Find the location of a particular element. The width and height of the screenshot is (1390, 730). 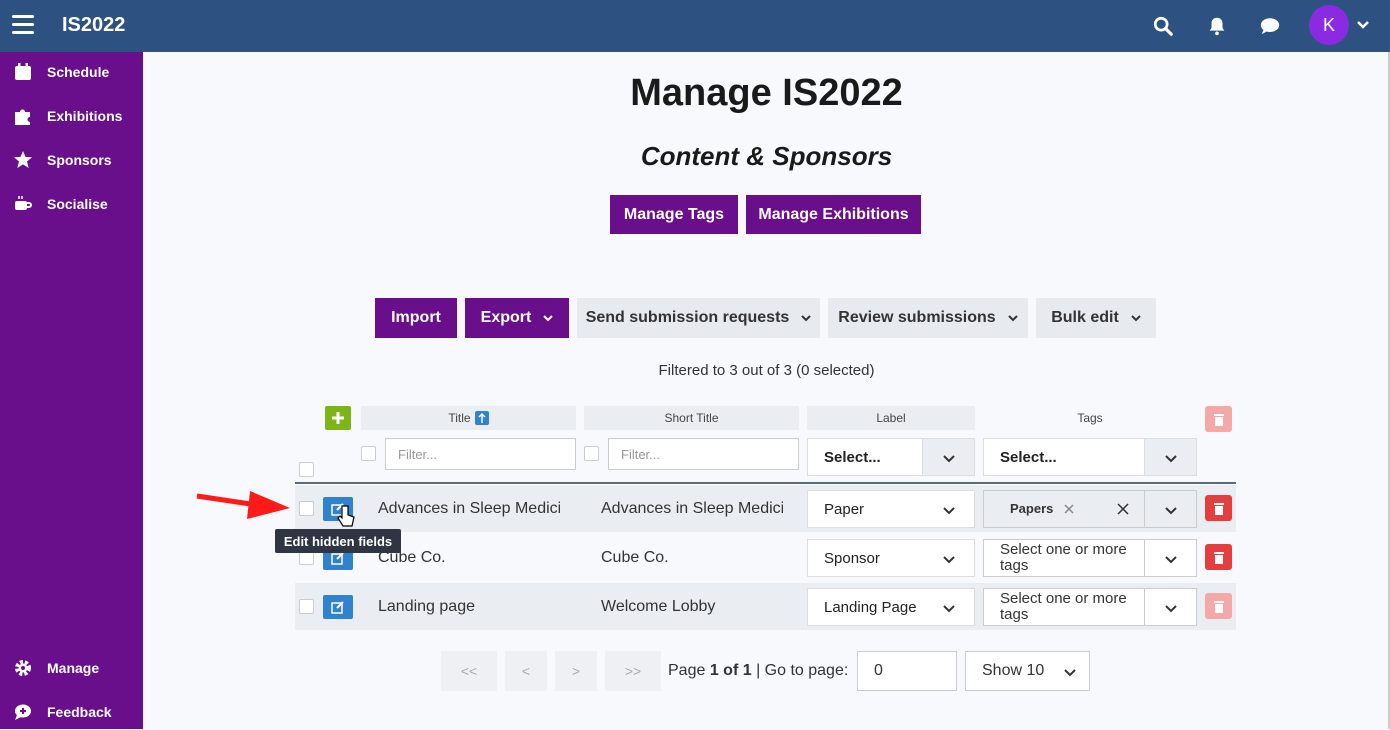

feedback-icon is located at coordinates (23, 712).